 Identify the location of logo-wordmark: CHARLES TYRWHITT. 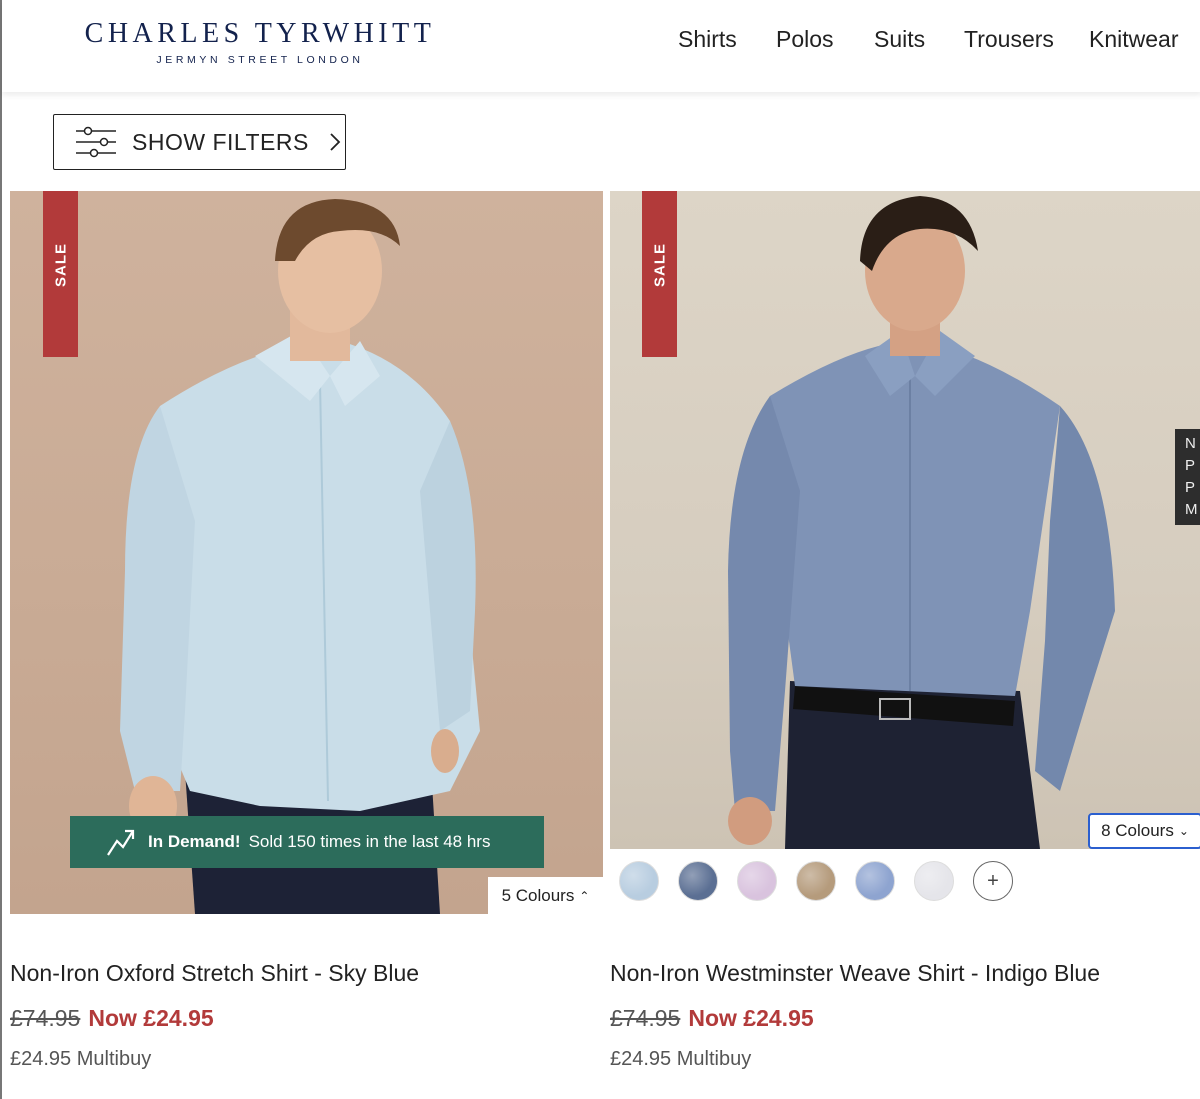
(260, 33).